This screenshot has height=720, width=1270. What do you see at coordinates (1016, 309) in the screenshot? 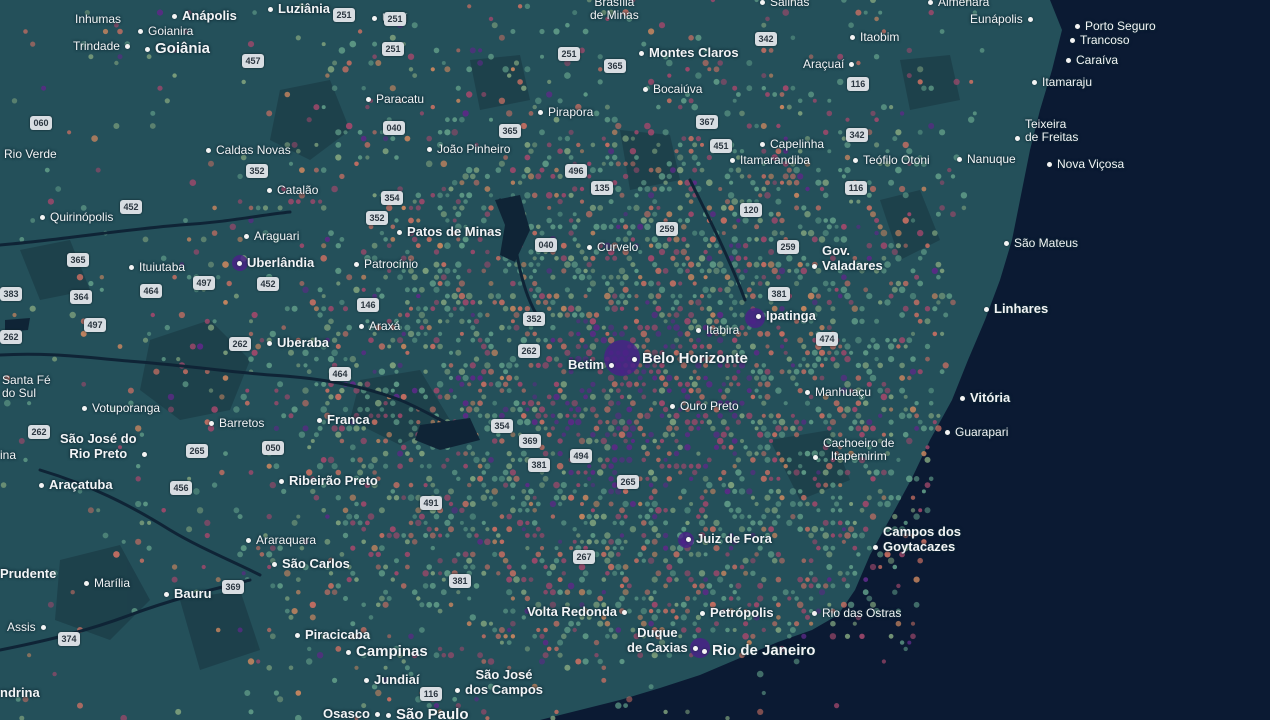
I see `city-label: Linhares` at bounding box center [1016, 309].